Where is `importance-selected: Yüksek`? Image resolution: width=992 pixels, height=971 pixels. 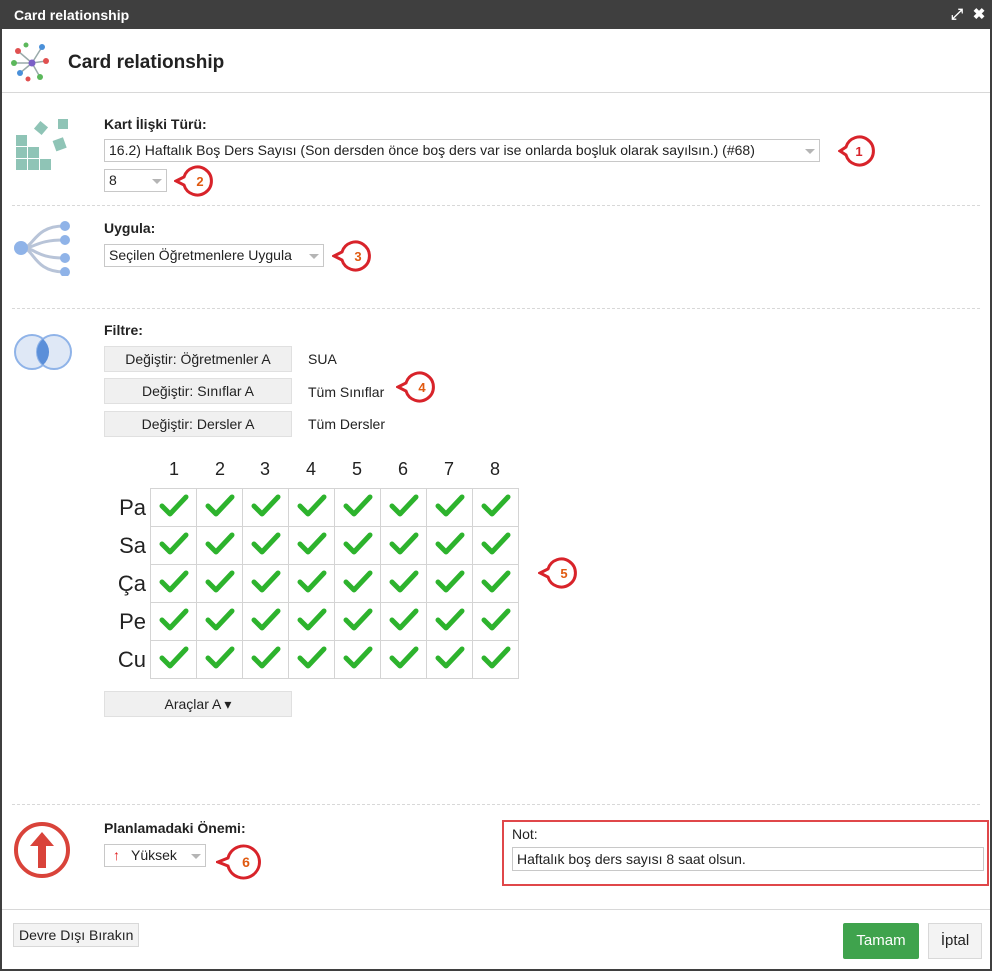 importance-selected: Yüksek is located at coordinates (154, 855).